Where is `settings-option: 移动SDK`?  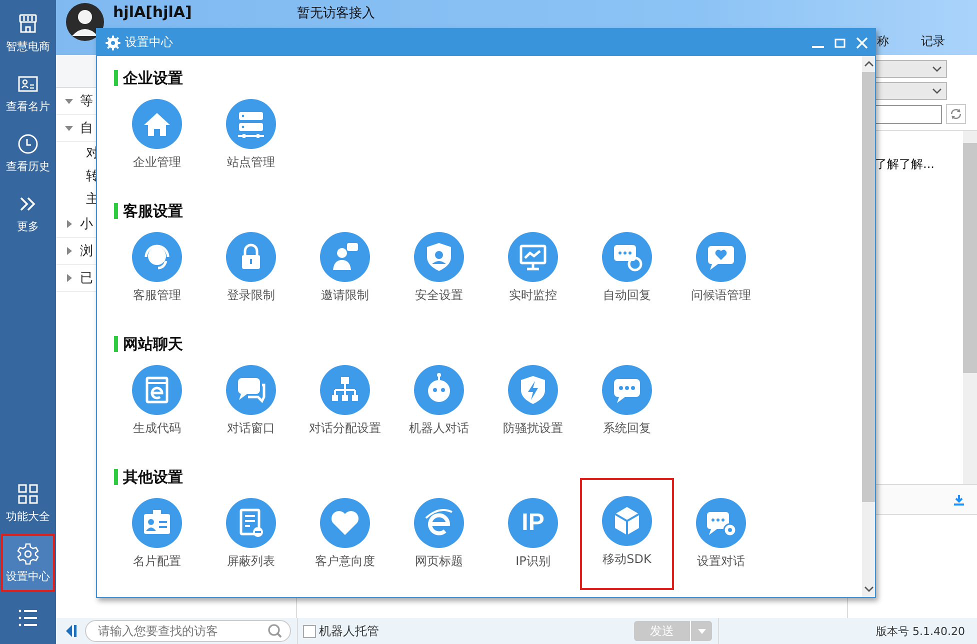
settings-option: 移动SDK is located at coordinates (627, 534).